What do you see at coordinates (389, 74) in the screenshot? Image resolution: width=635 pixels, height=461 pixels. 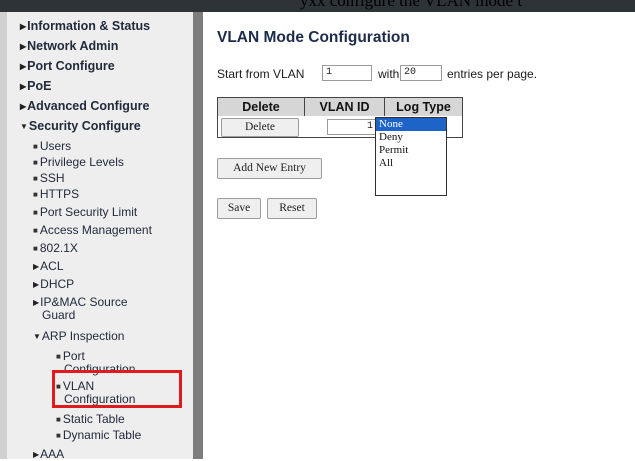 I see `with-label: with` at bounding box center [389, 74].